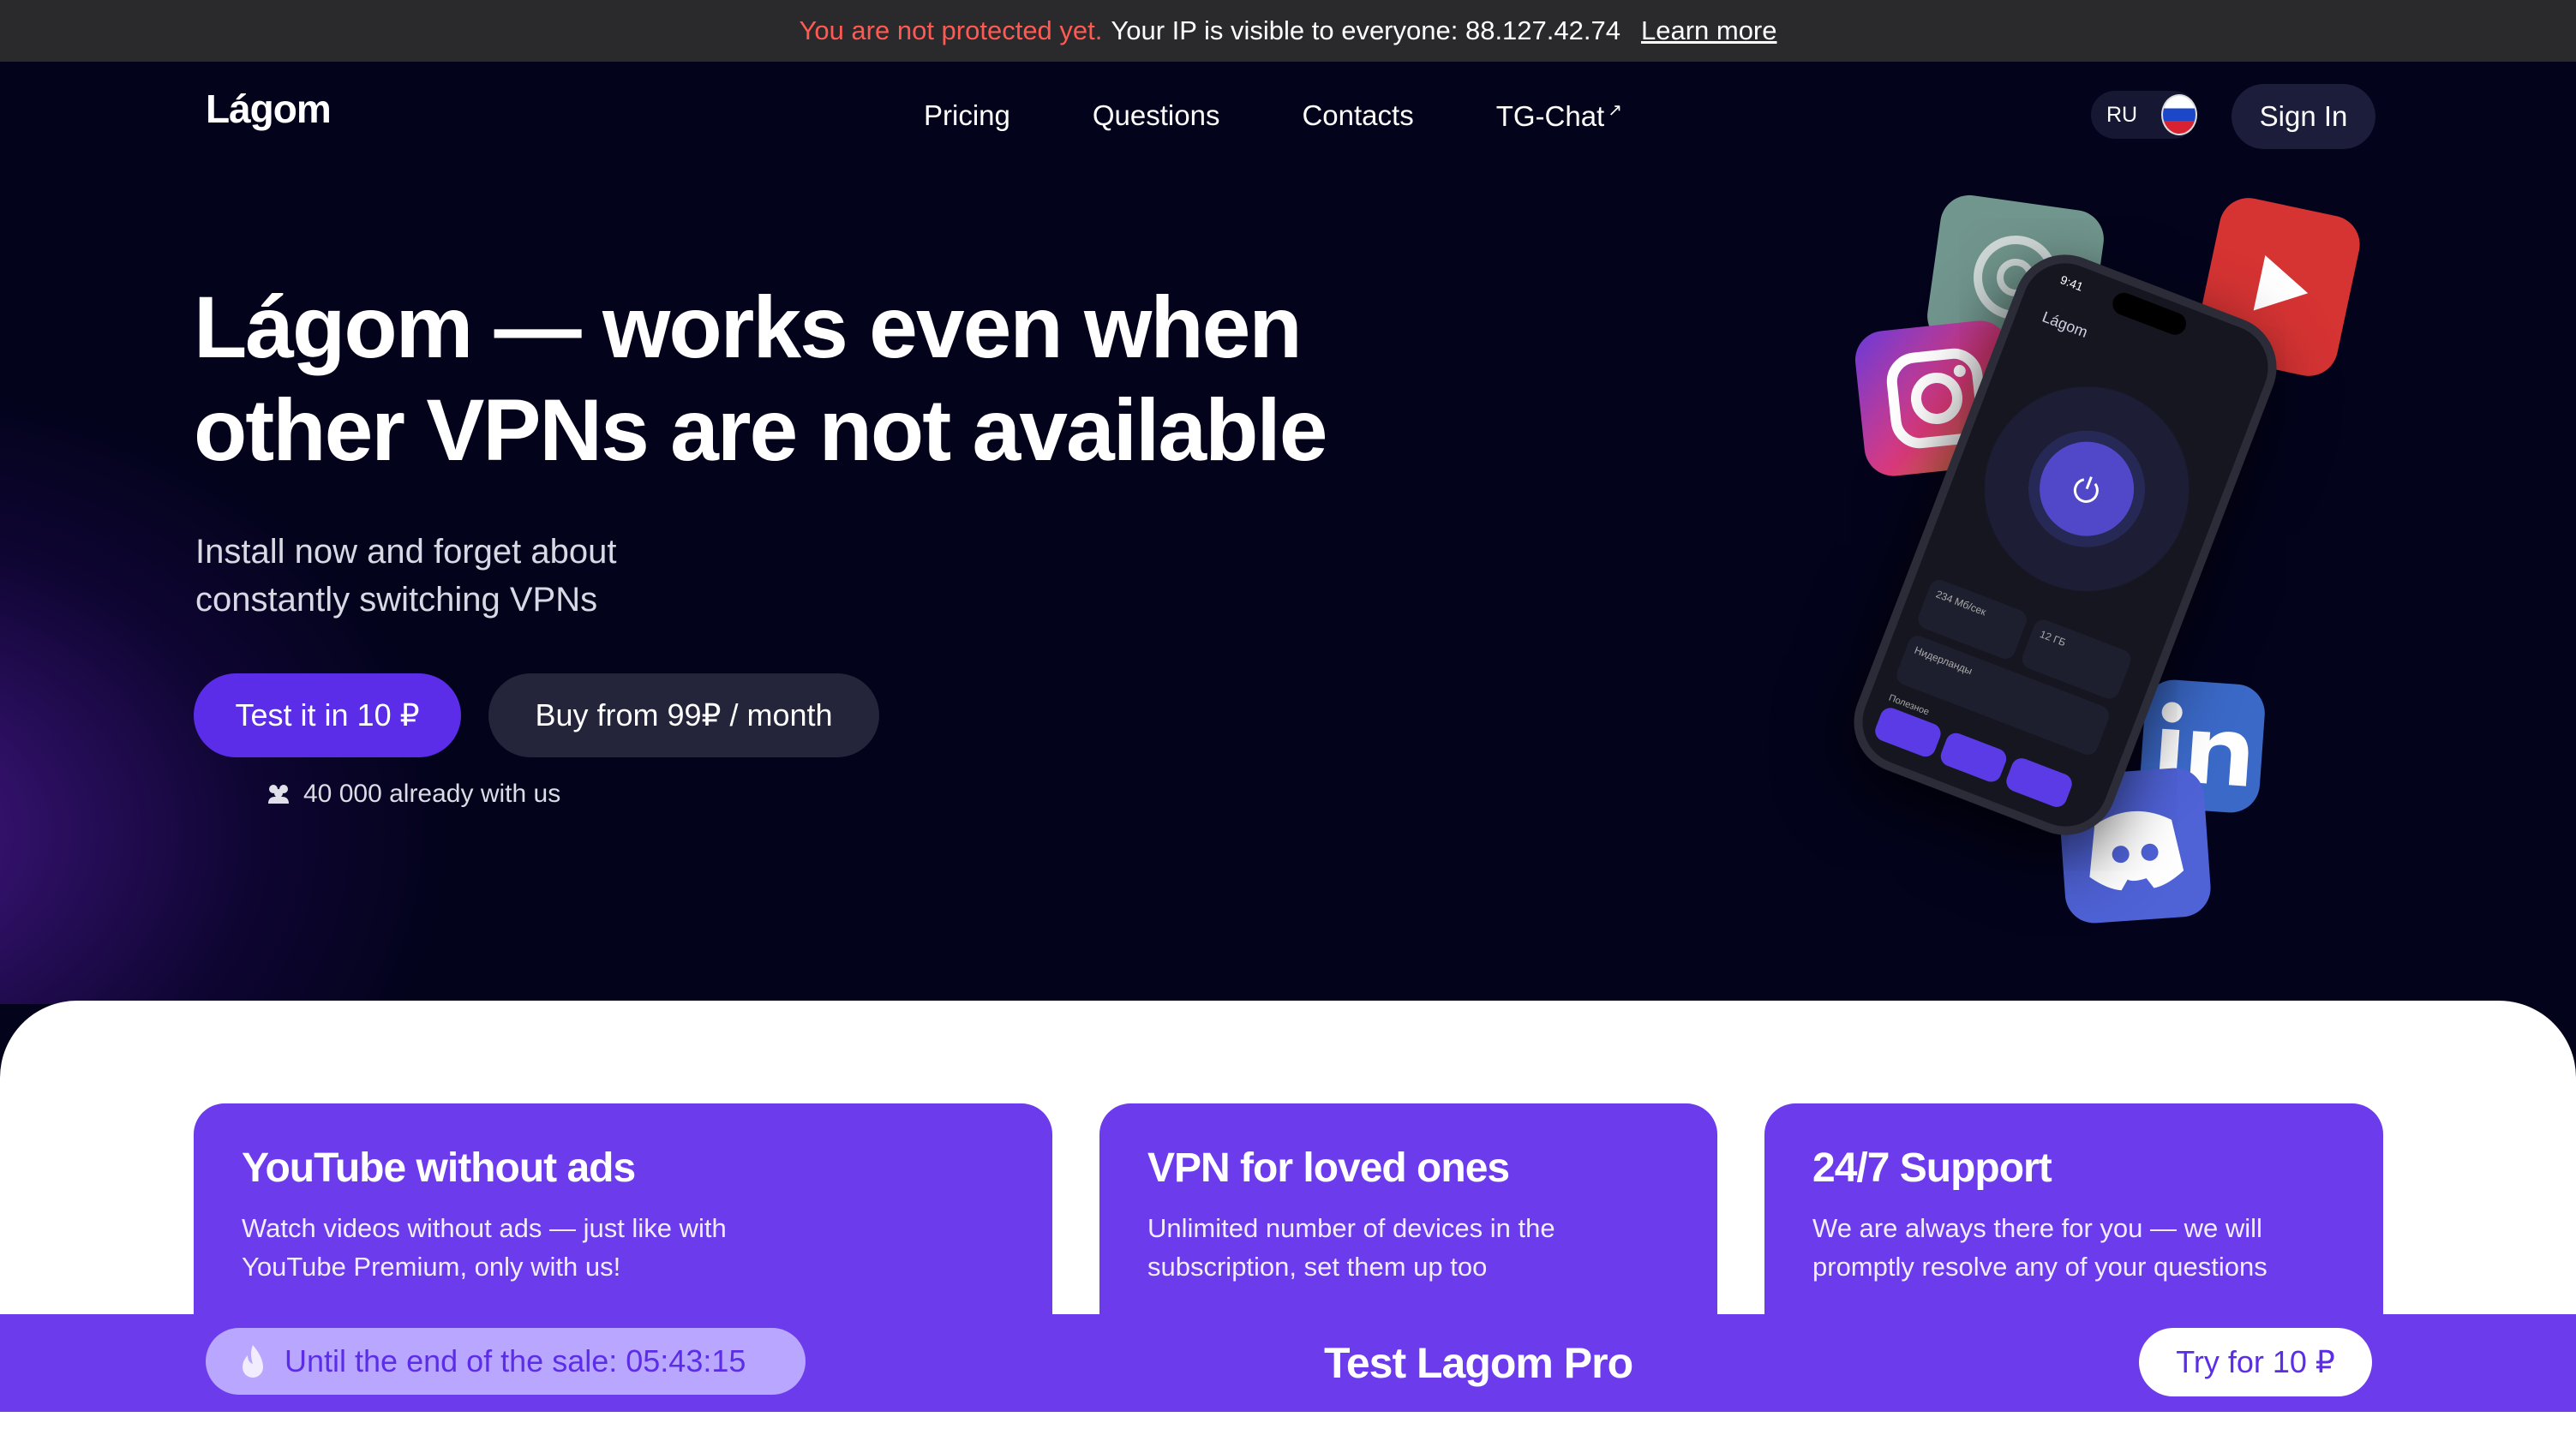 The image size is (2576, 1429). What do you see at coordinates (2255, 1362) in the screenshot?
I see `try-button: Try for 10 ₽` at bounding box center [2255, 1362].